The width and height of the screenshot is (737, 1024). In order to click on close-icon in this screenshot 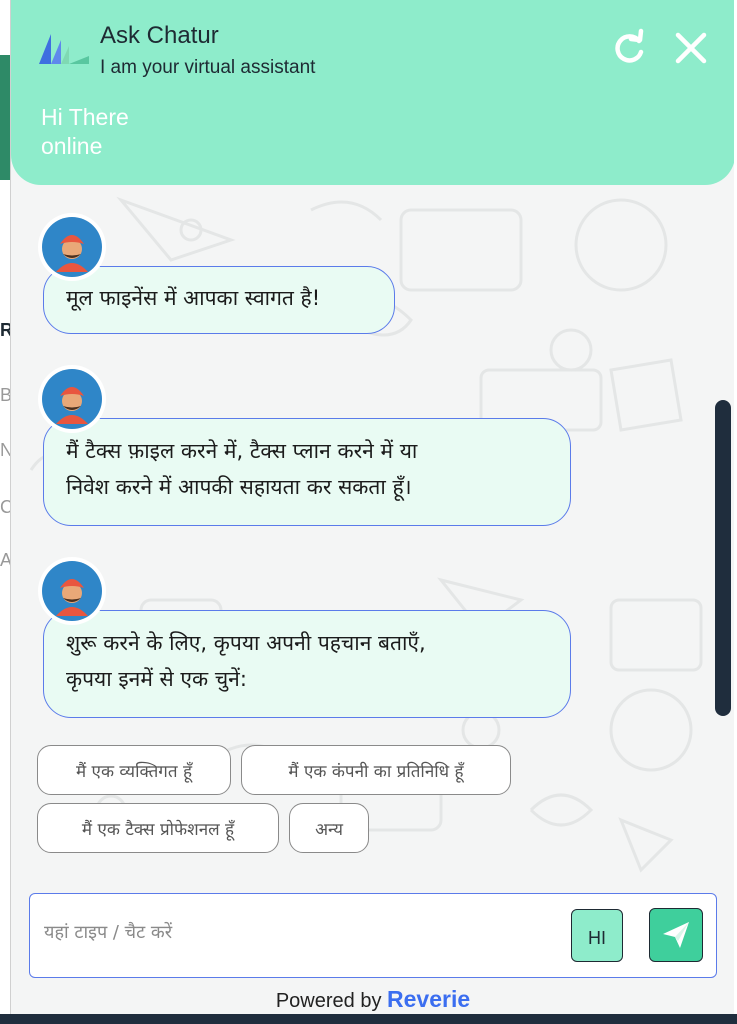, I will do `click(691, 48)`.